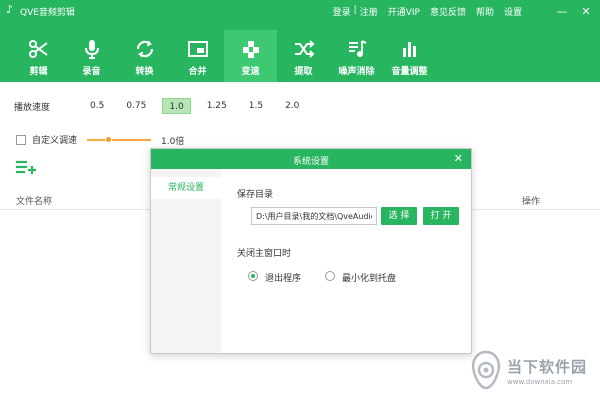 This screenshot has height=405, width=600. Describe the element at coordinates (300, 11) in the screenshot. I see `title-bar: ♪ QVE音频剪辑 登录 | 注册 开通VIP 意见反馈 帮助 设置 — ✕` at that location.